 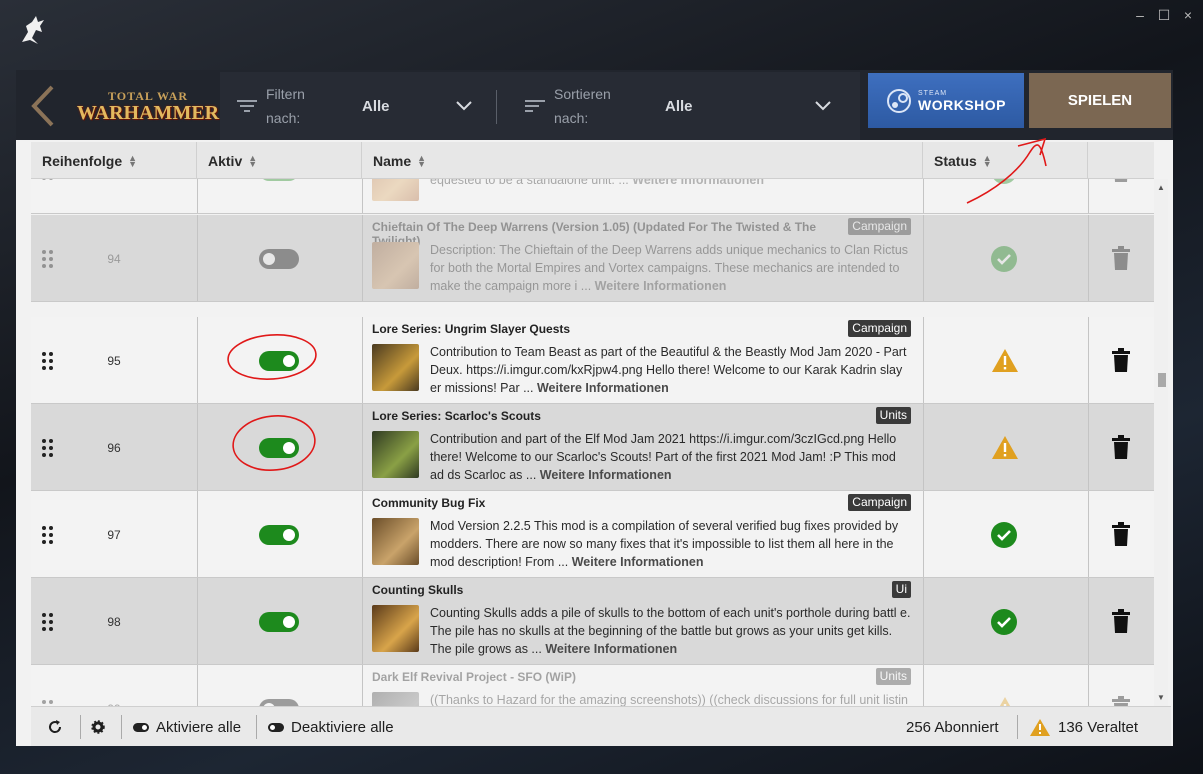 I want to click on outdated-count: 136 Veraltet, so click(x=1083, y=727).